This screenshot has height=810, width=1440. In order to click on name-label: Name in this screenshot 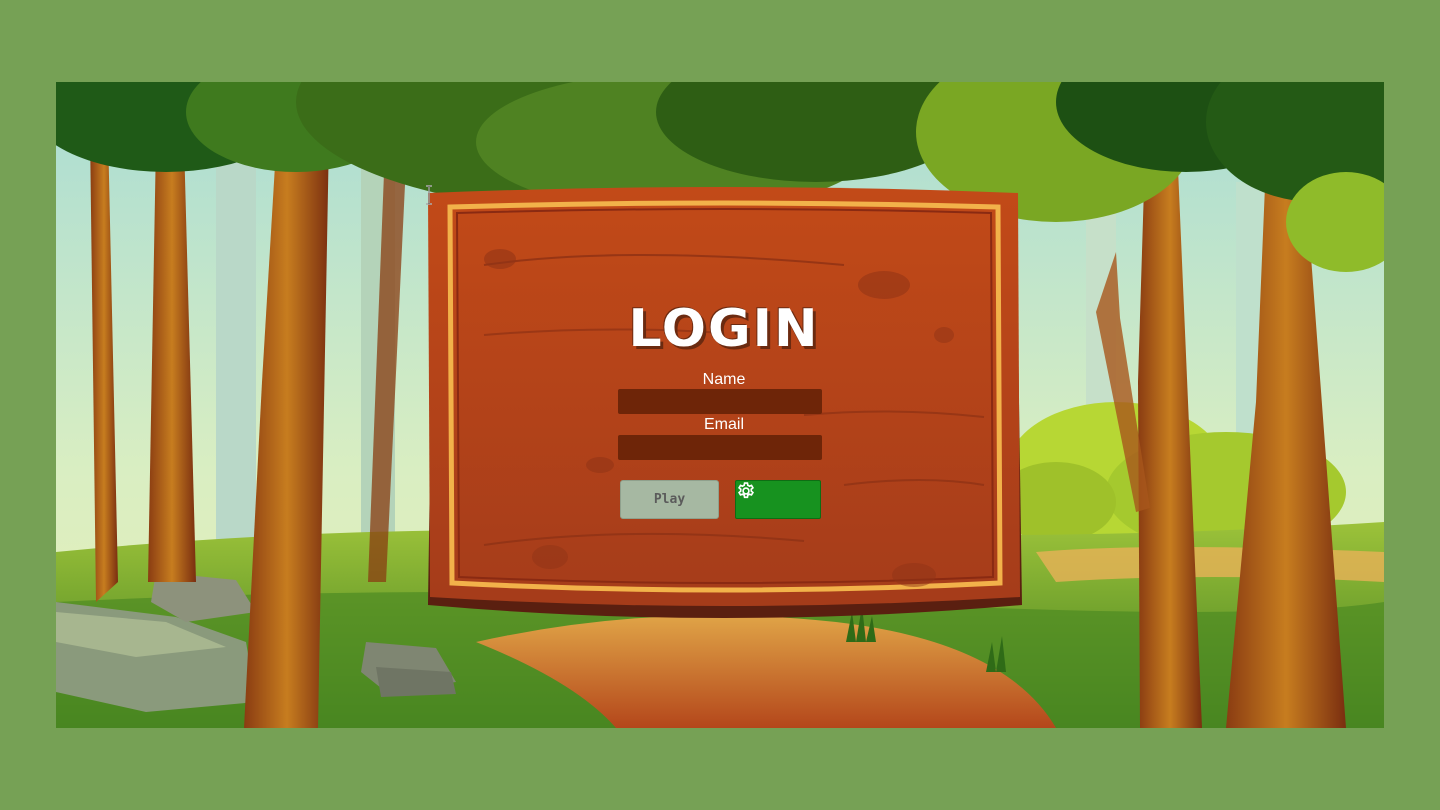, I will do `click(724, 379)`.